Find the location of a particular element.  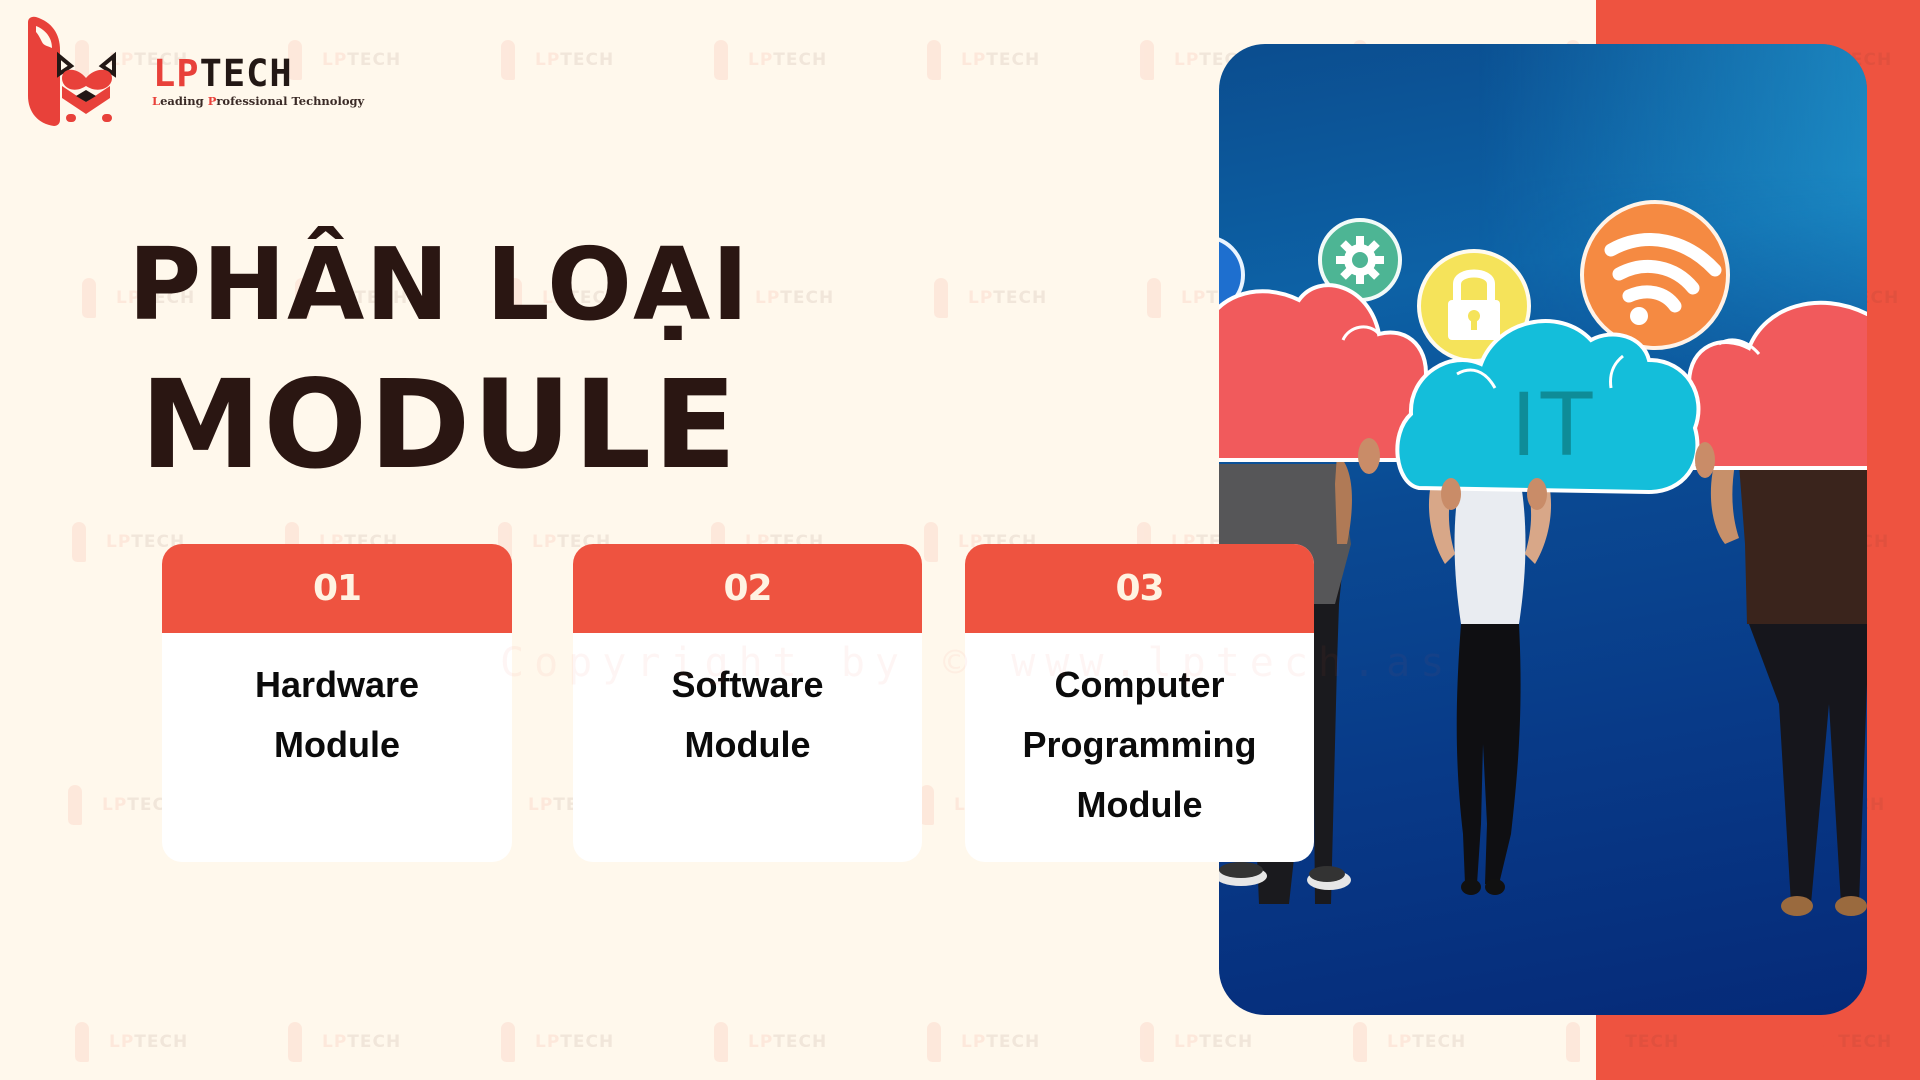

wifi-icon is located at coordinates (1655, 275).